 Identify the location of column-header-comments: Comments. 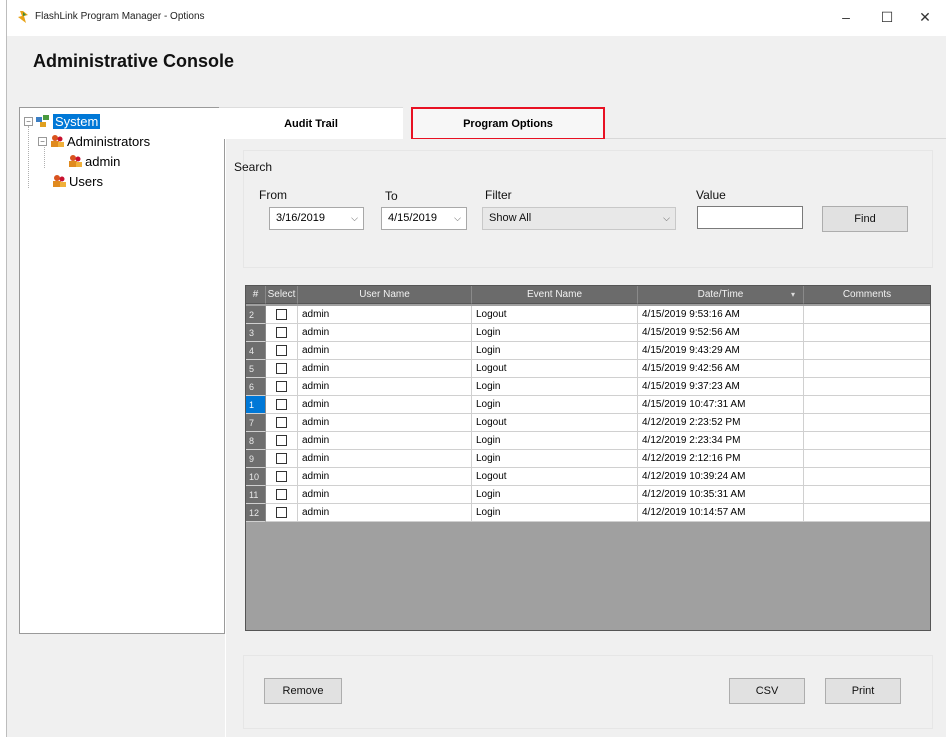
(867, 295).